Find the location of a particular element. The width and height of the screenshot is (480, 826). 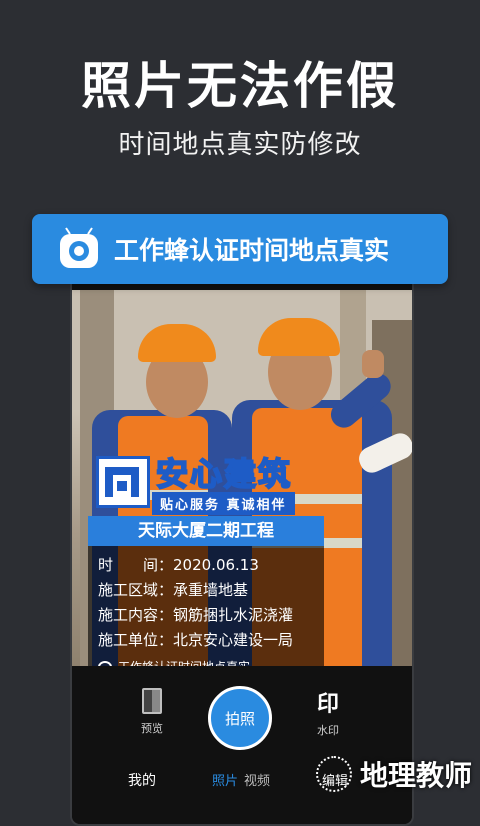

subheadline: 时间地点真实防修改 is located at coordinates (240, 145).